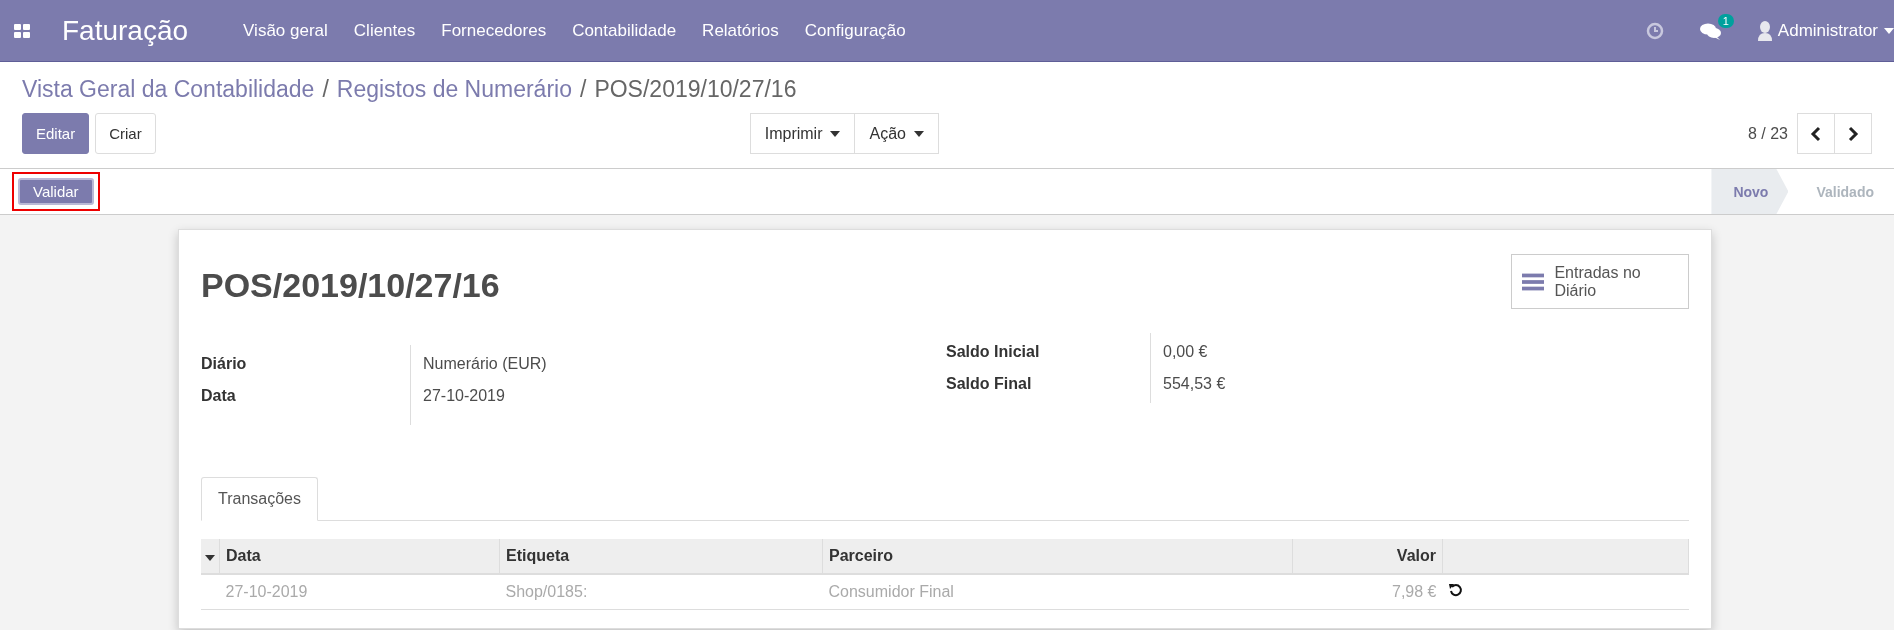 The height and width of the screenshot is (630, 1894). I want to click on field-label: Saldo Final, so click(989, 383).